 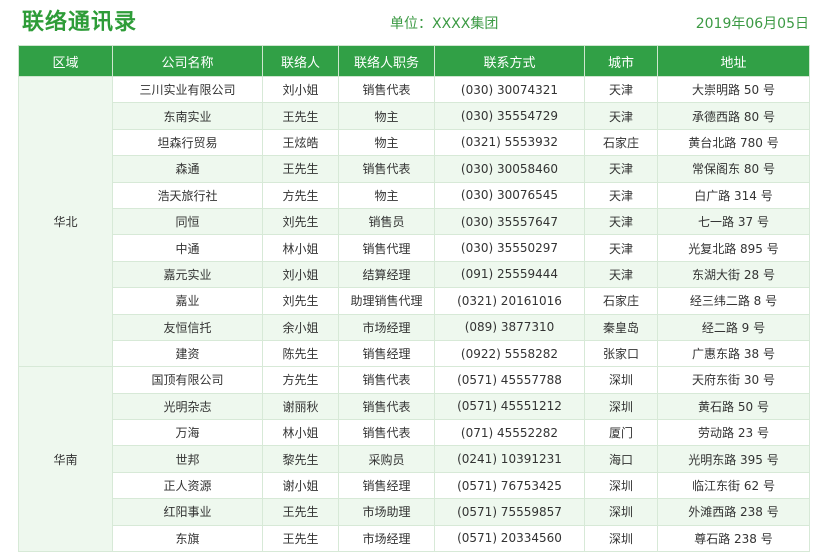 I want to click on contact-cell: 谢丽秋, so click(x=300, y=406).